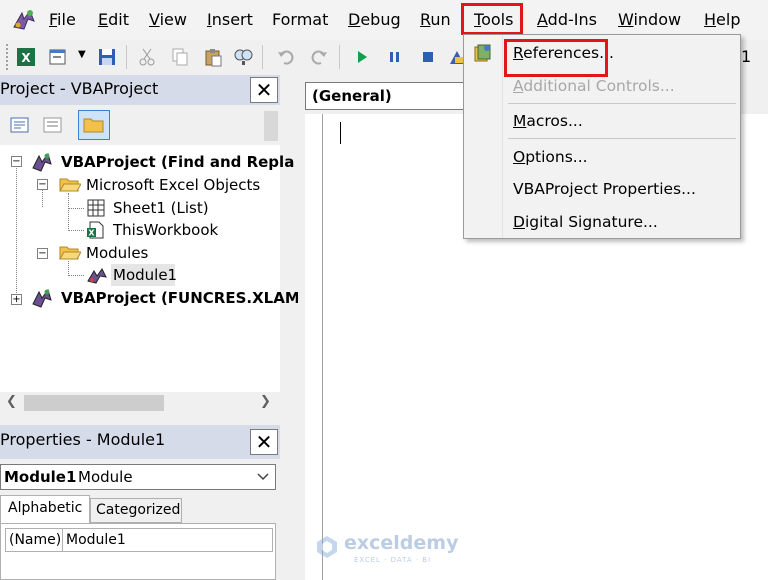 The height and width of the screenshot is (580, 768). I want to click on excel-view-icon: X, so click(26, 57).